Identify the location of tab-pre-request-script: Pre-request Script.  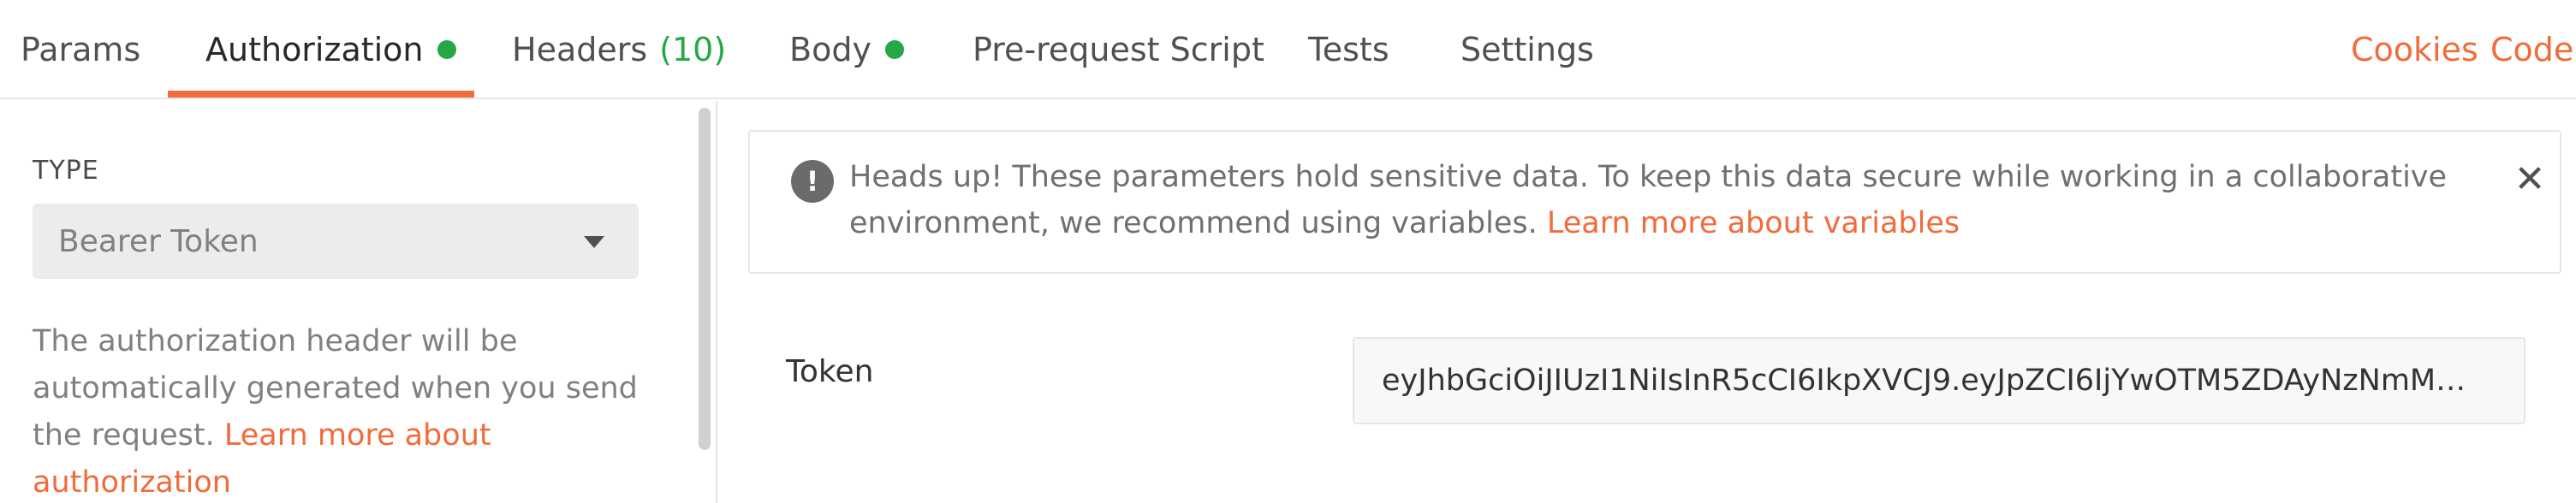
(1118, 49).